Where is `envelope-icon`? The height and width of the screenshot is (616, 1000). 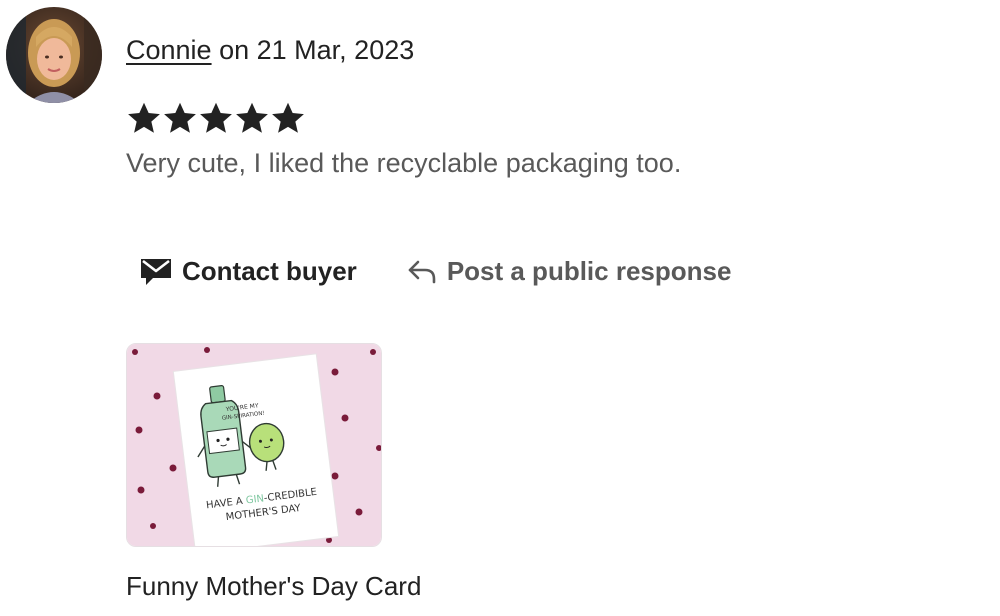
envelope-icon is located at coordinates (156, 272).